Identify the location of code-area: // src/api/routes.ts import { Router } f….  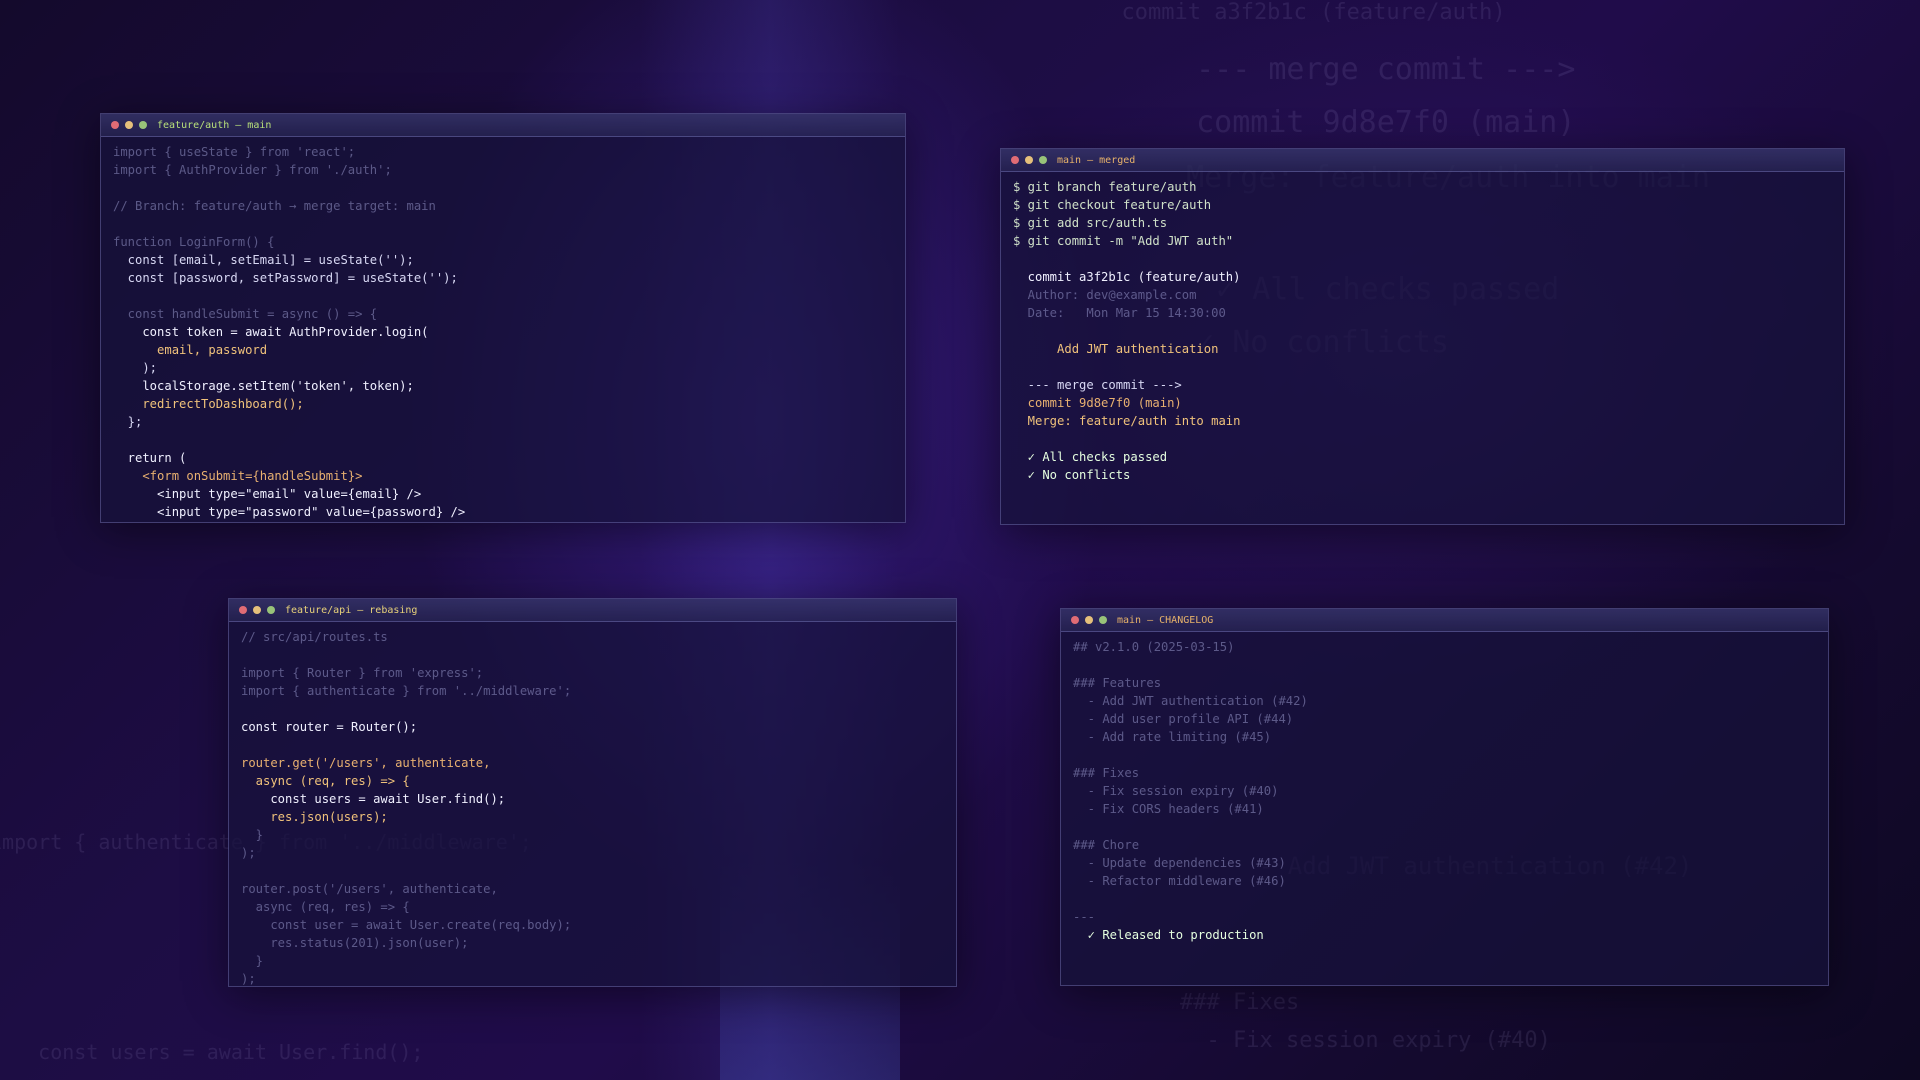
(592, 808).